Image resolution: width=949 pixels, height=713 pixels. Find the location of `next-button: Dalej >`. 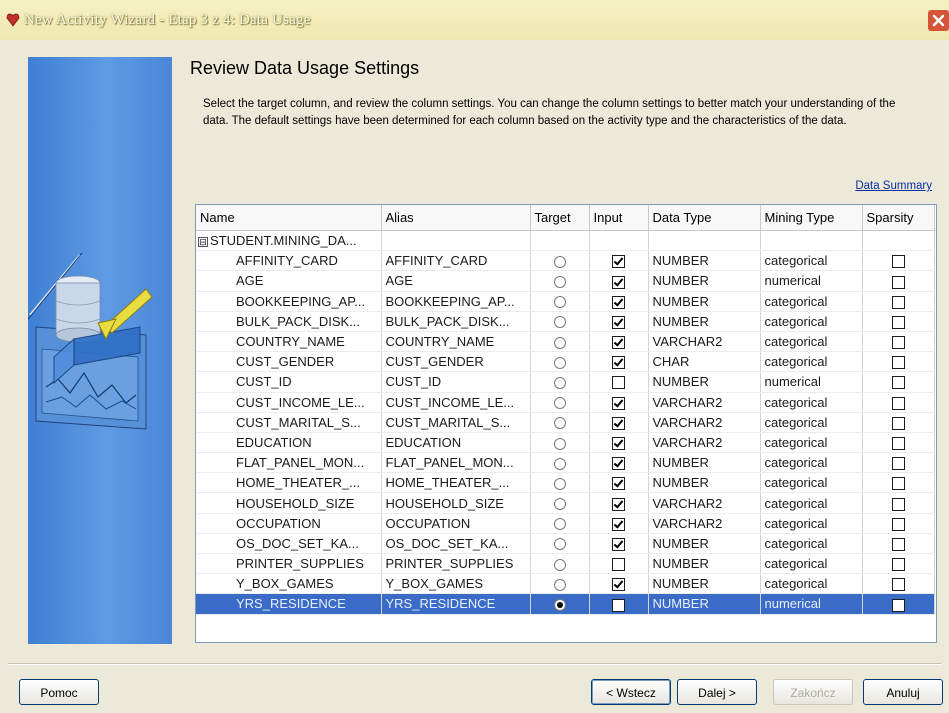

next-button: Dalej > is located at coordinates (717, 692).